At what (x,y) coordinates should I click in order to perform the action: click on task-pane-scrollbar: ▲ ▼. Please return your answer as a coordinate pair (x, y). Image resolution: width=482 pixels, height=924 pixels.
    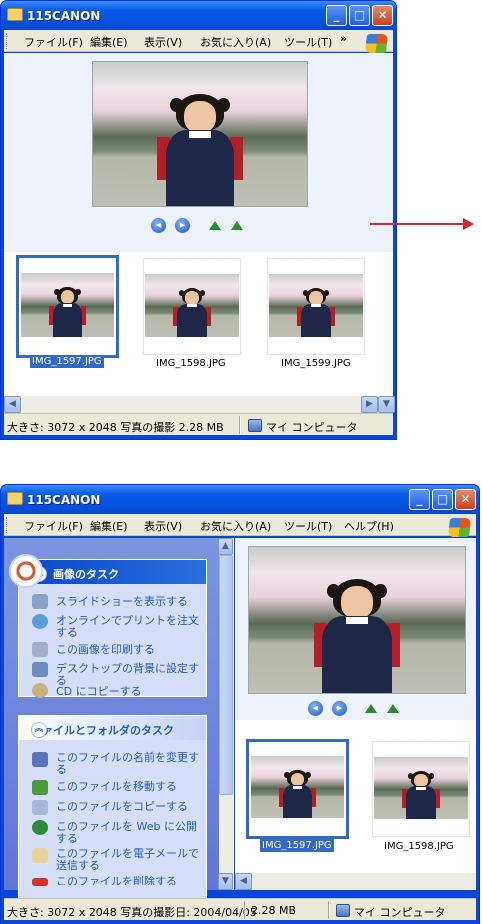
    Looking at the image, I should click on (226, 714).